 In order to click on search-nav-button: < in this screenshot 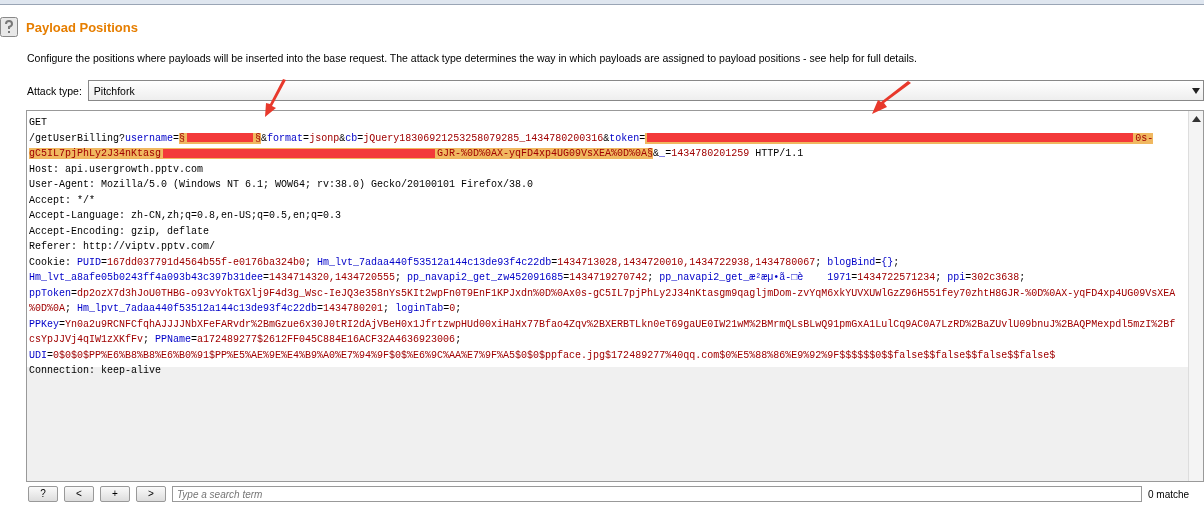, I will do `click(79, 494)`.